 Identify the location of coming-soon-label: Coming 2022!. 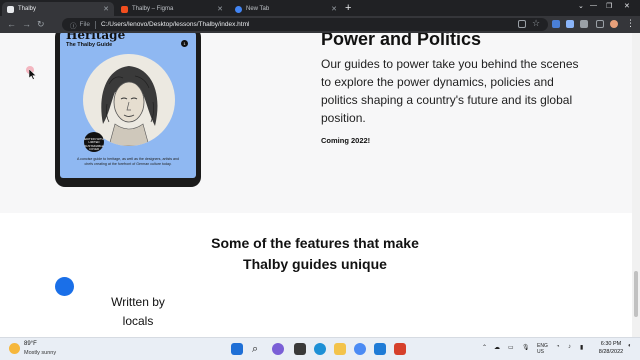
(346, 140).